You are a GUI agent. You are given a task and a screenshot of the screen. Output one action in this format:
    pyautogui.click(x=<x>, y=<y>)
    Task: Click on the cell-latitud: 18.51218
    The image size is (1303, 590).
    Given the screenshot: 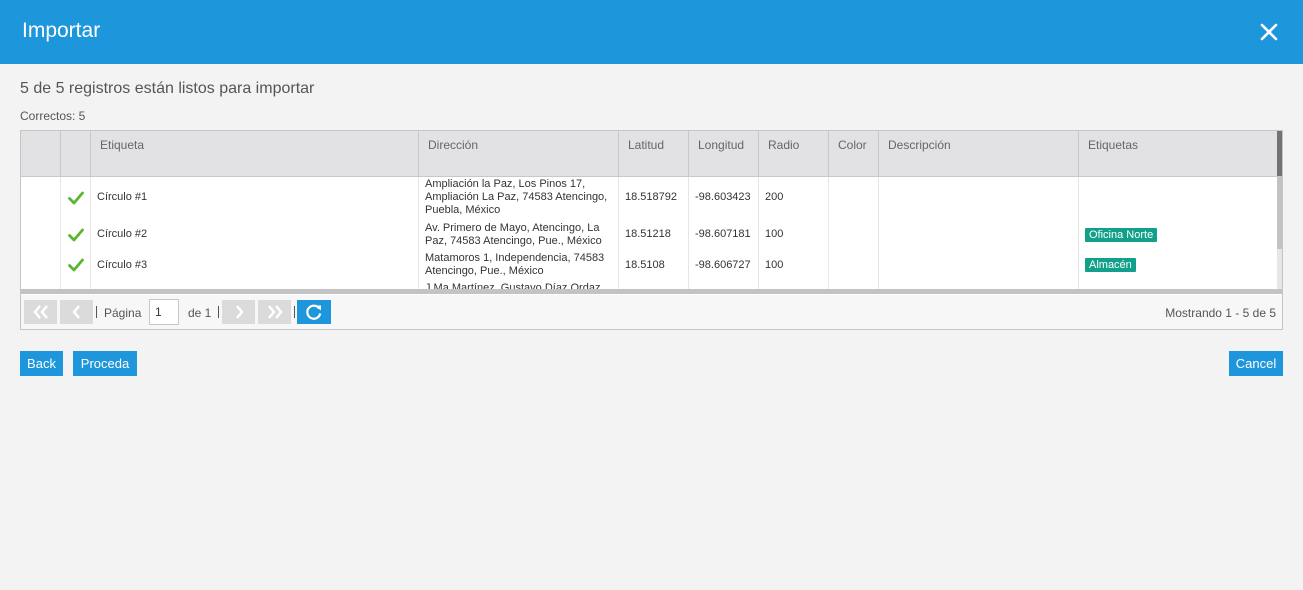 What is the action you would take?
    pyautogui.click(x=654, y=234)
    